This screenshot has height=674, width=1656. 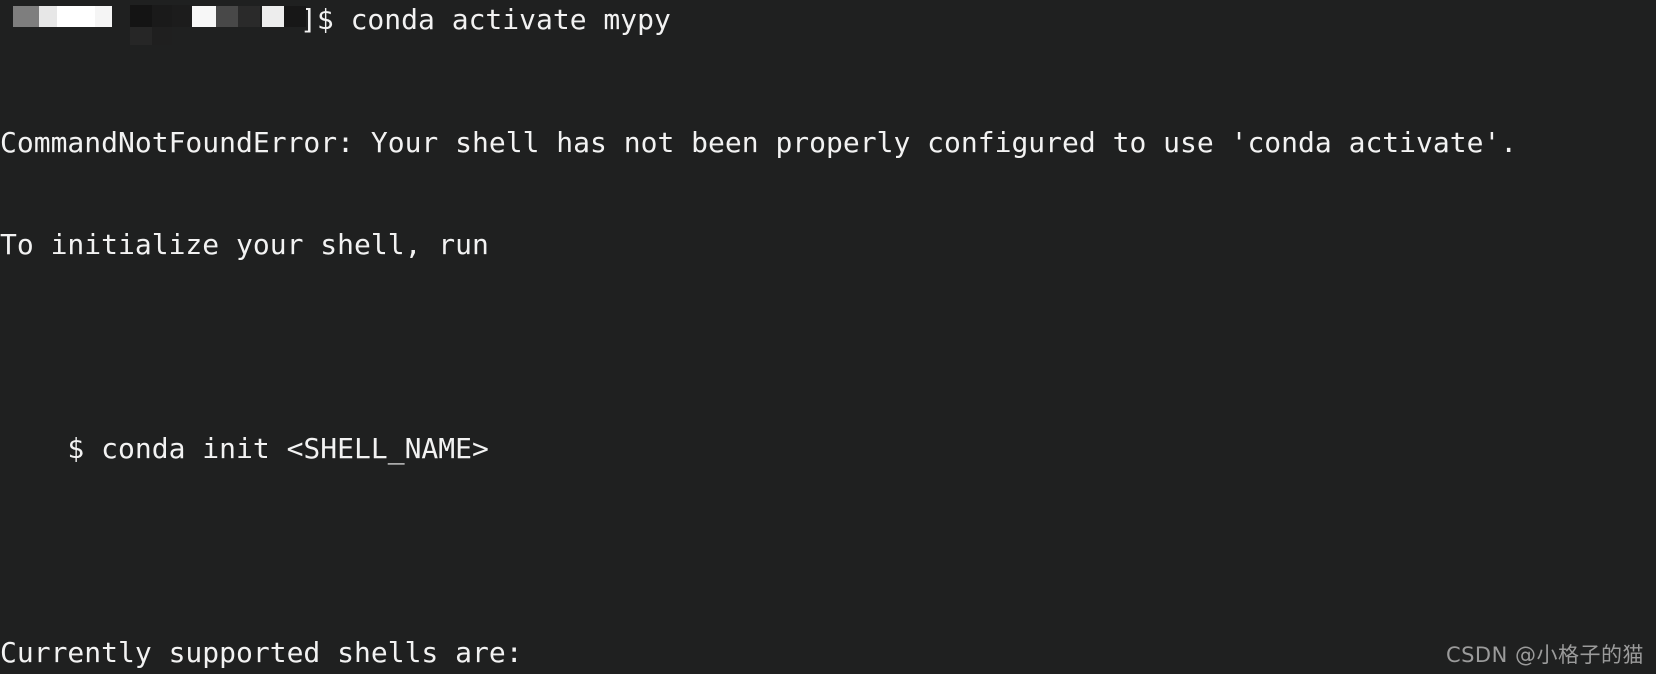 I want to click on csdn-watermark: CSDN @小格子的猫, so click(x=1544, y=655).